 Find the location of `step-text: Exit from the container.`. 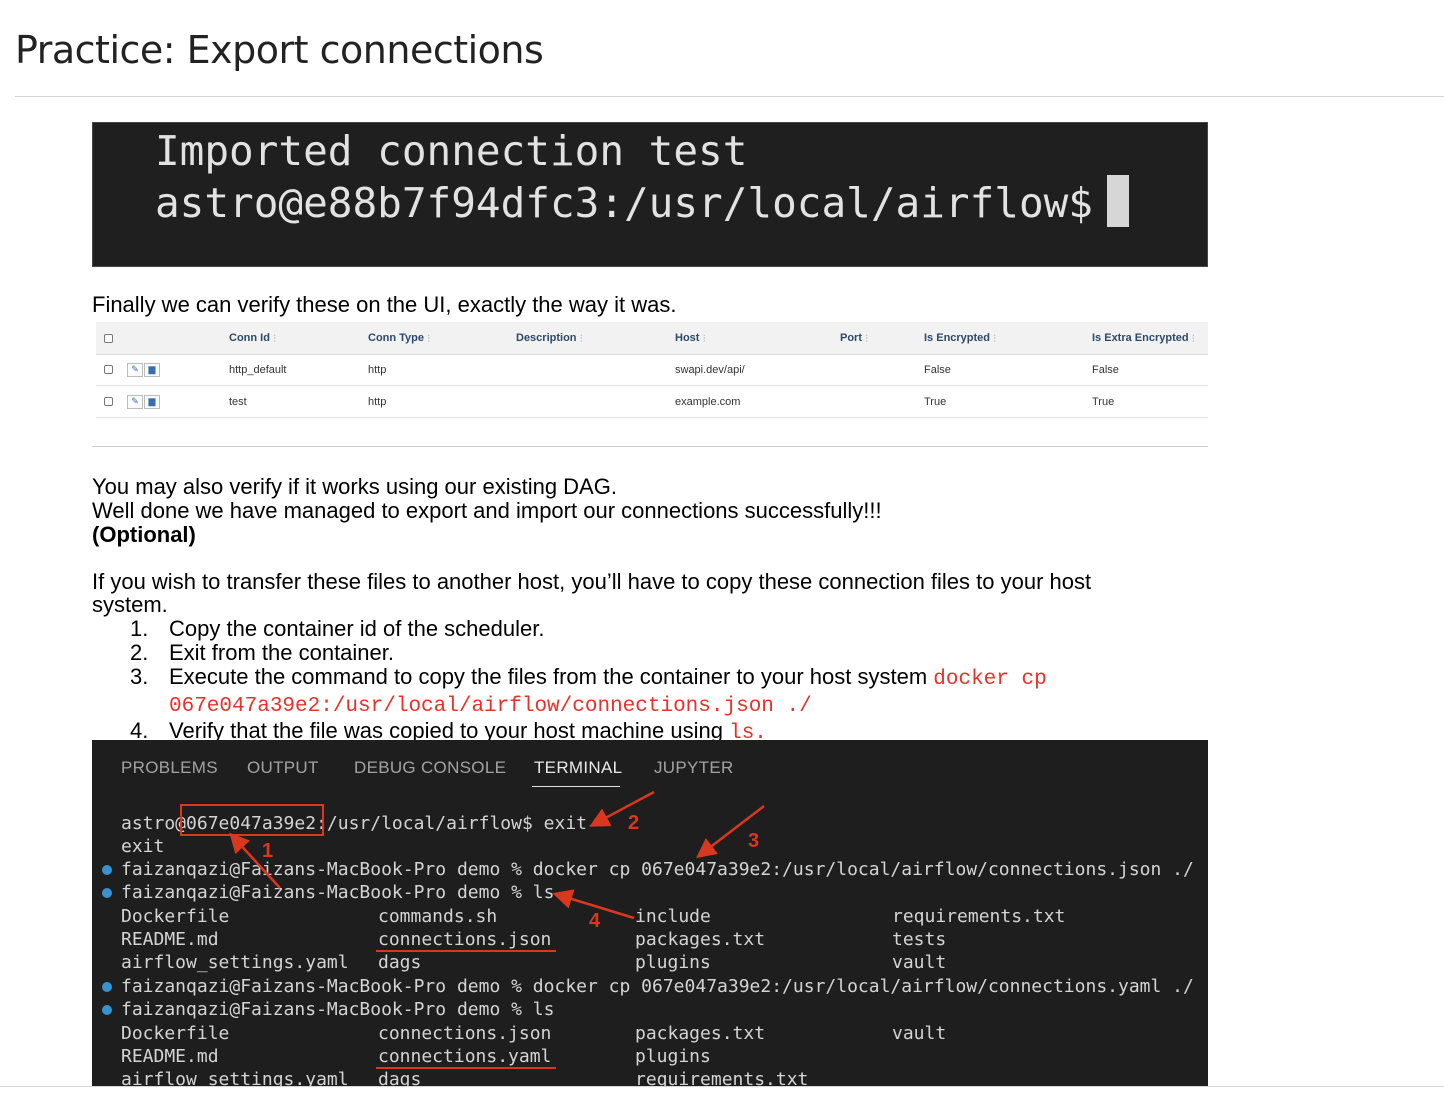

step-text: Exit from the container. is located at coordinates (281, 652).